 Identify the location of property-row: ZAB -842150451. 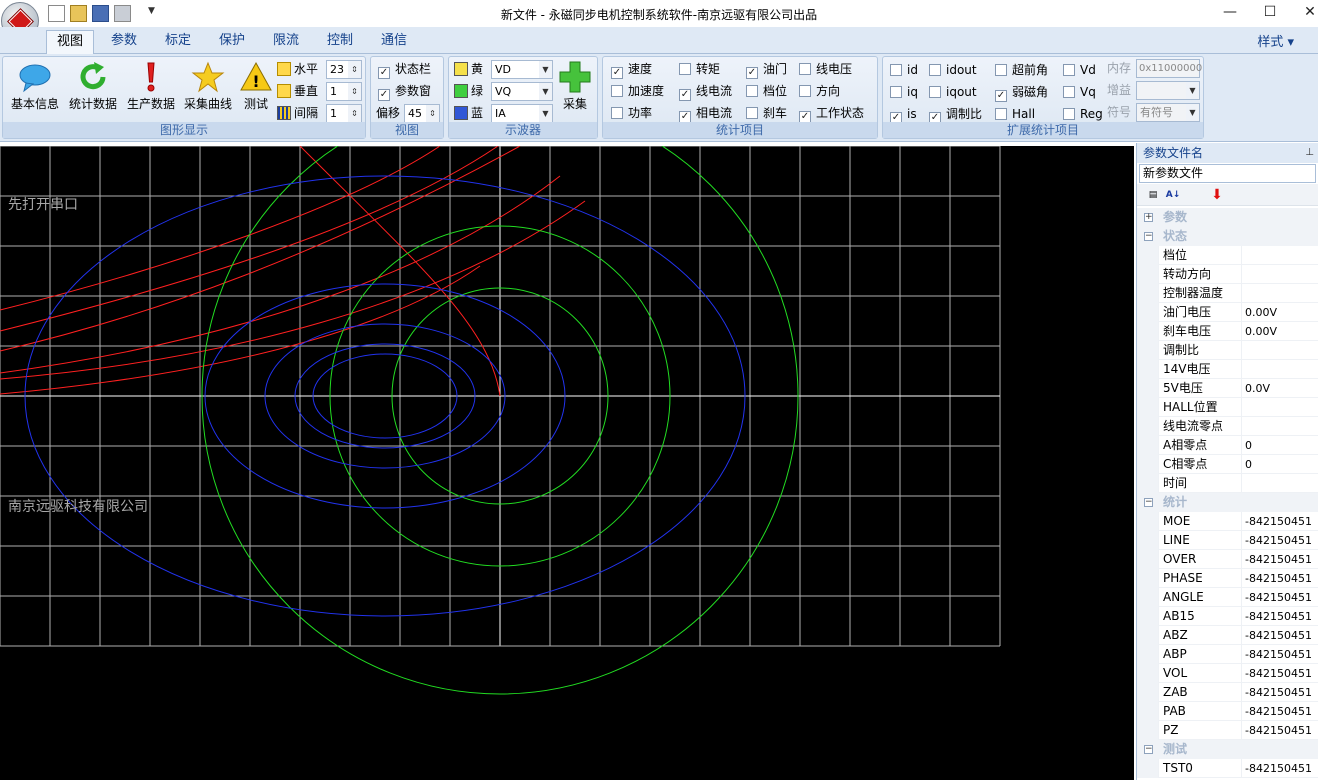
(1227, 692).